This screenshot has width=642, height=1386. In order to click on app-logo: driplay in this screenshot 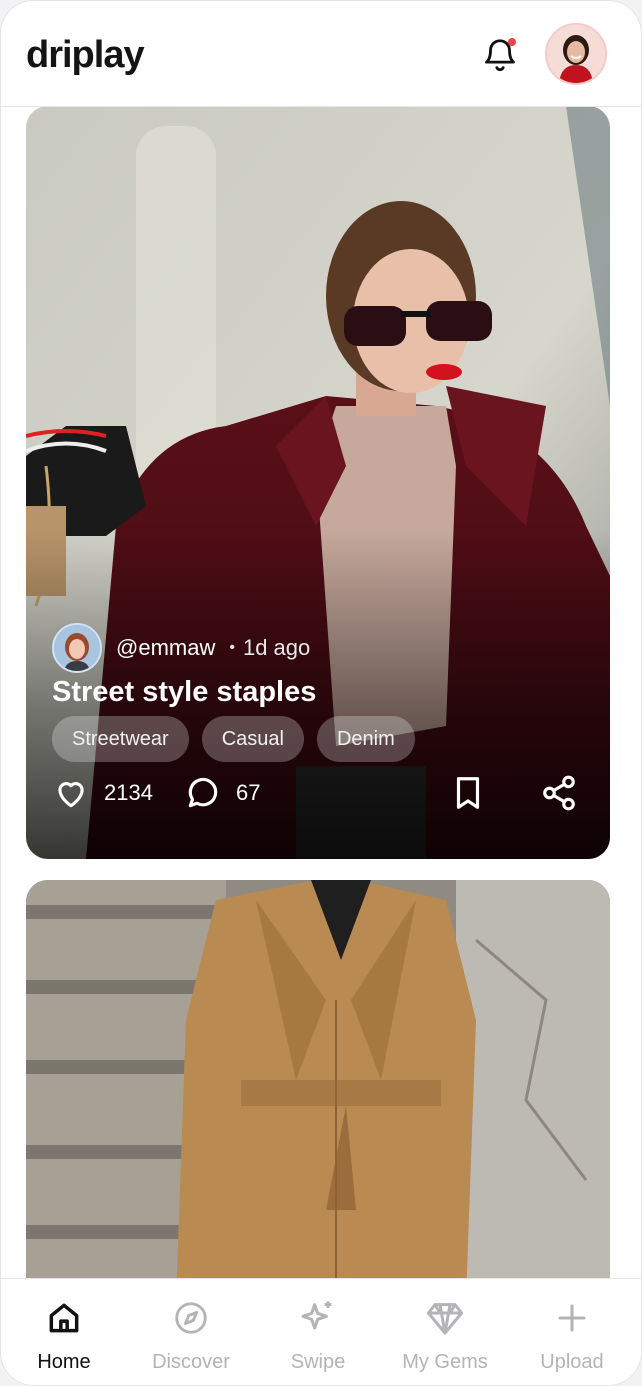, I will do `click(85, 55)`.